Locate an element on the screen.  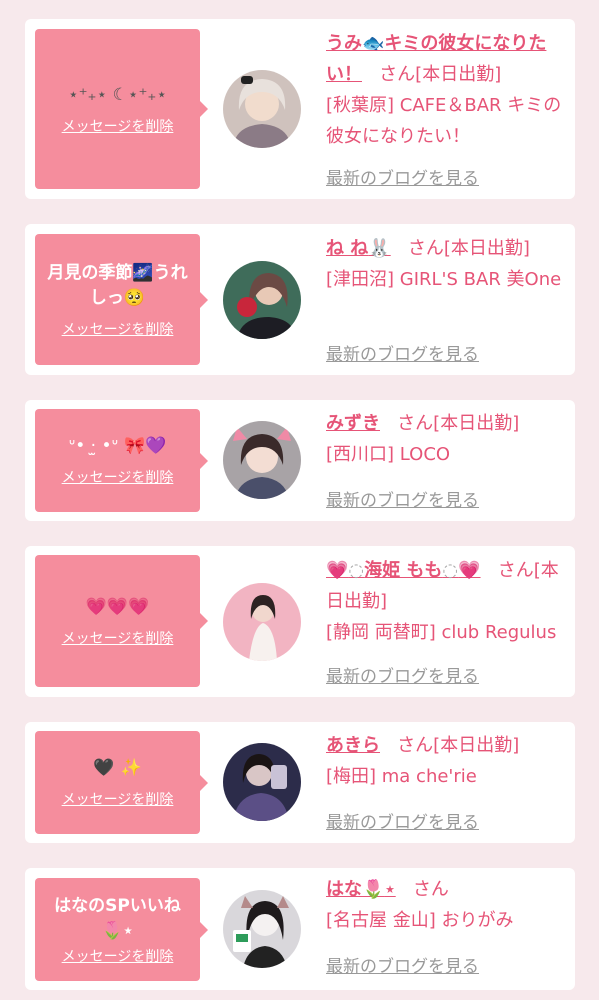
rabbit-icon: 🐰 is located at coordinates (379, 248).